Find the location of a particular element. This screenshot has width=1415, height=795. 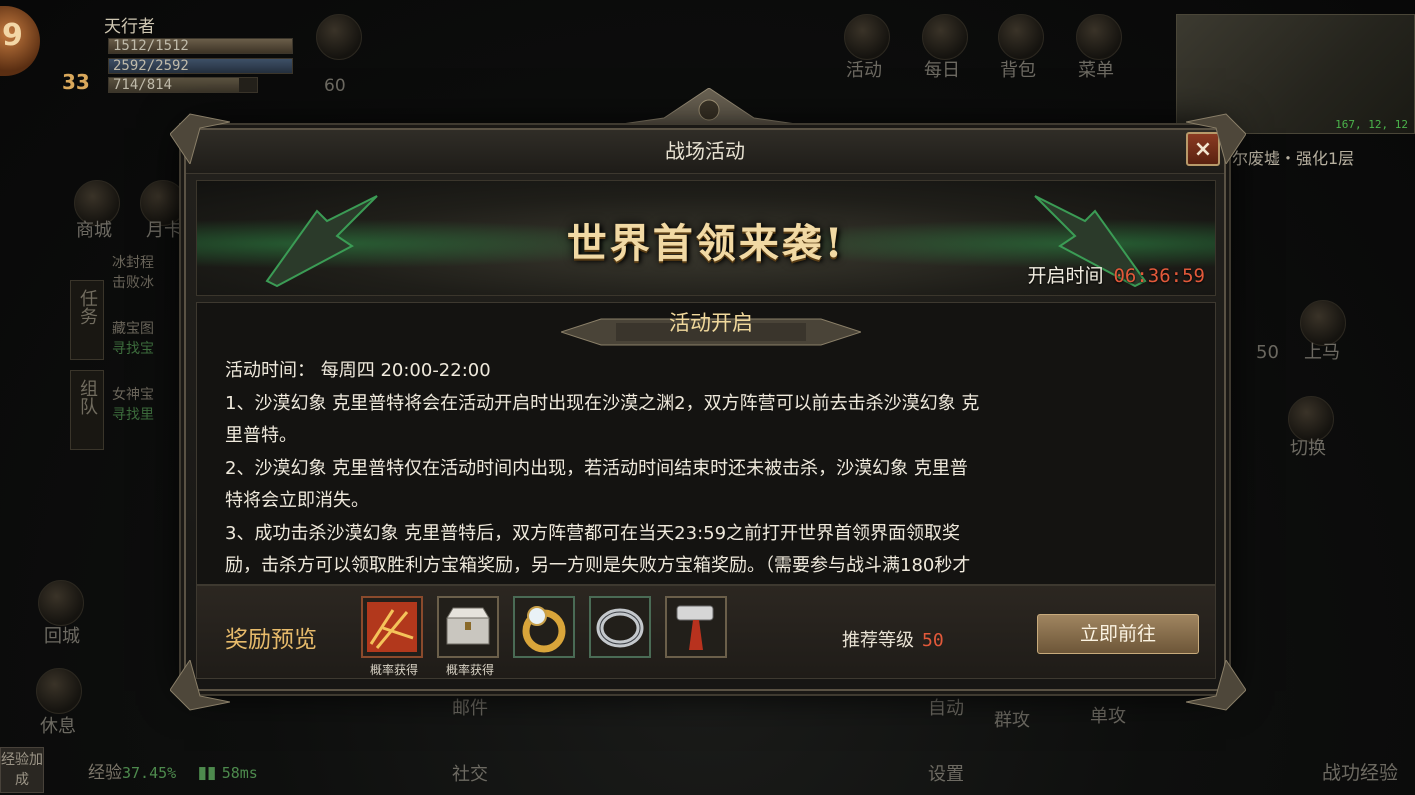

mp-value: 2592/2592 is located at coordinates (151, 66).